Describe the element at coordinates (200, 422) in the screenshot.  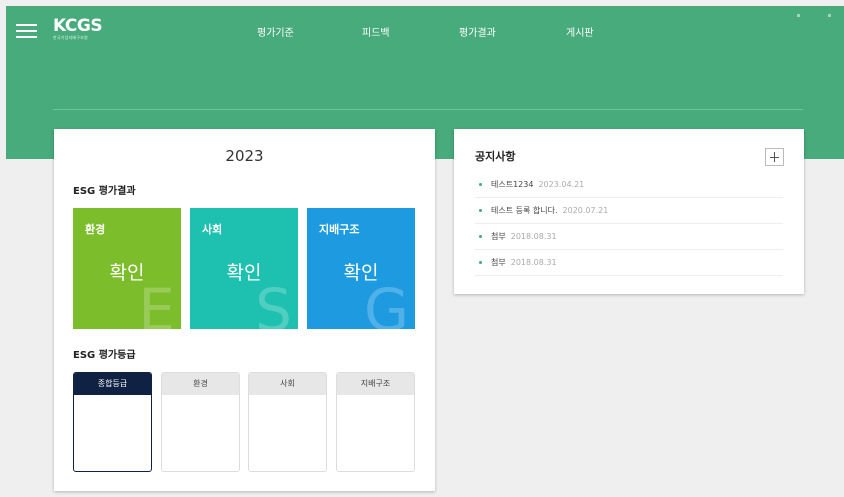
I see `grade-panel-environment: 환경` at that location.